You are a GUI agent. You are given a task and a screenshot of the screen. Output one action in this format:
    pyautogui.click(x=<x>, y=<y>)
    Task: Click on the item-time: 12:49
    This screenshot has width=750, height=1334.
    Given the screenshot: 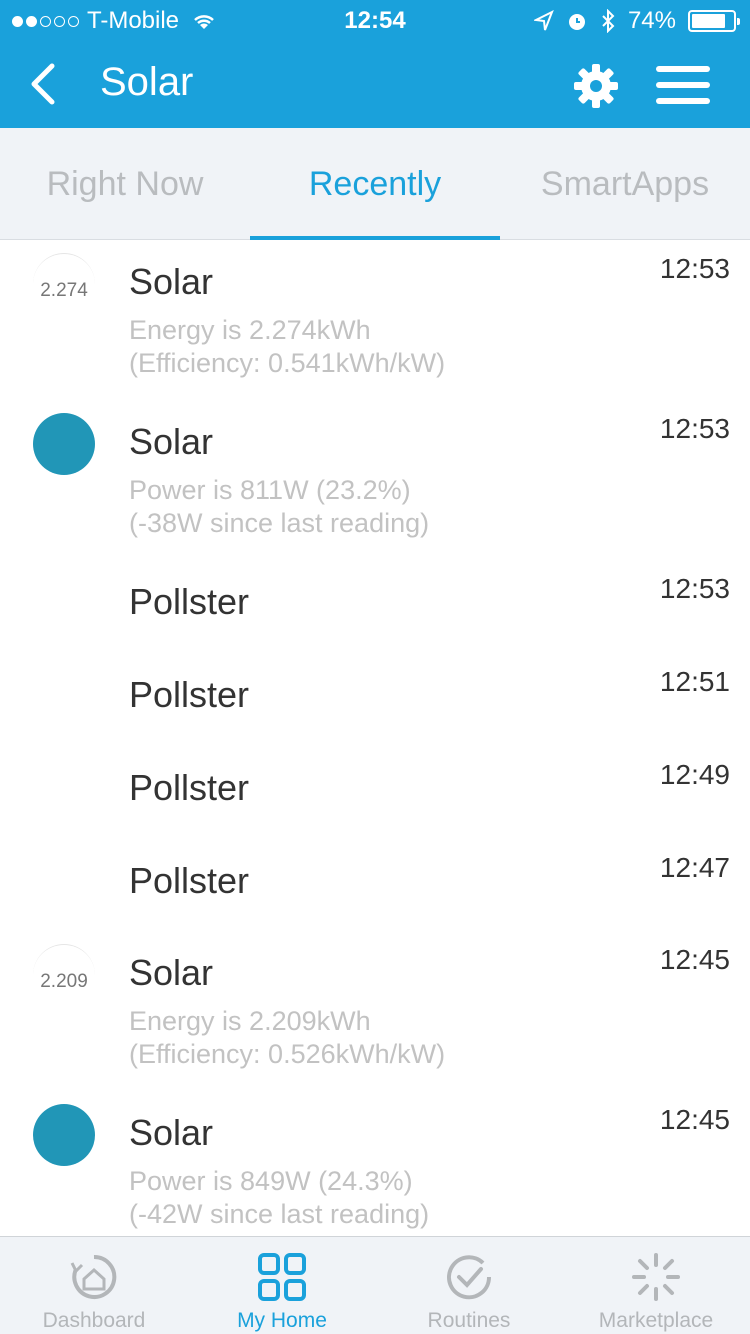 What is the action you would take?
    pyautogui.click(x=694, y=774)
    